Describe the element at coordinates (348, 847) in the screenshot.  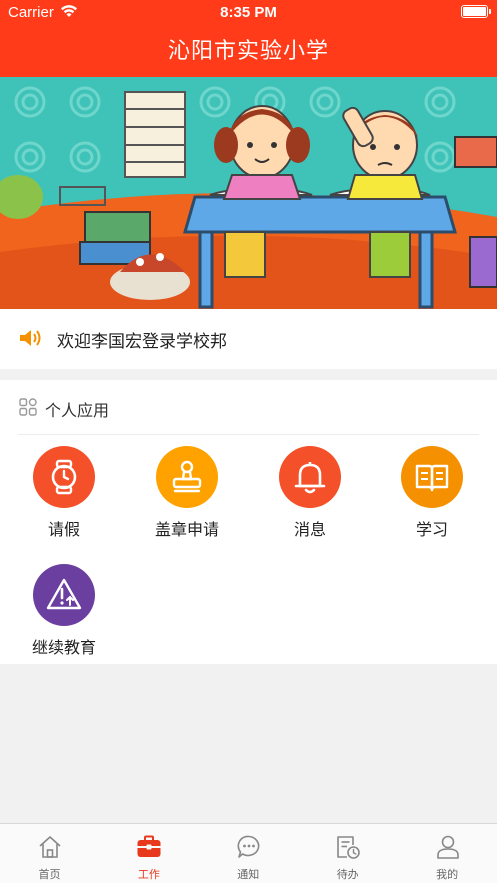
I see `todo-icon` at that location.